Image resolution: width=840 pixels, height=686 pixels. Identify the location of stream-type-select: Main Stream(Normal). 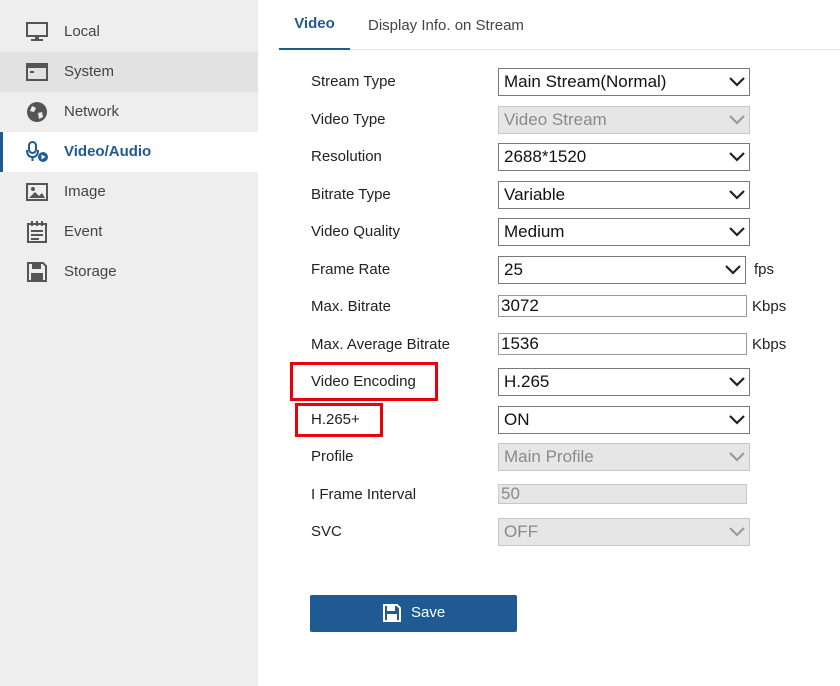
(624, 82).